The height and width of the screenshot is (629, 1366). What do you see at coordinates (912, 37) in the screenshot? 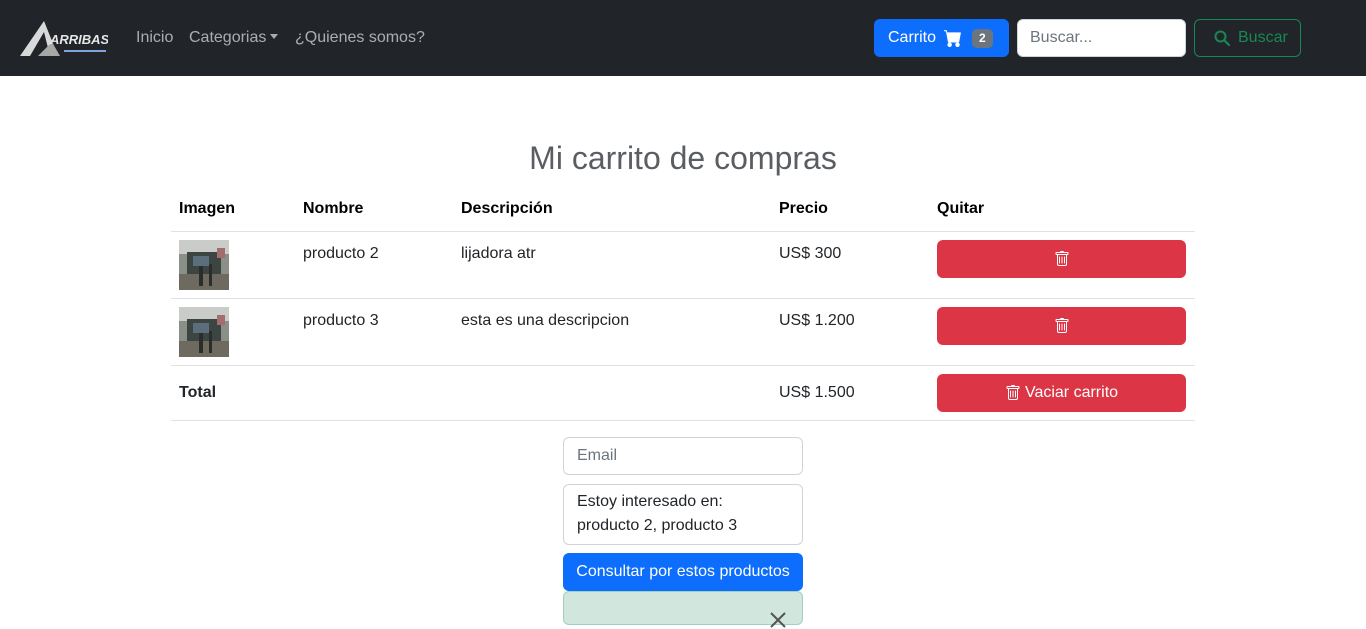
I see `cart-button-label: Carrito` at bounding box center [912, 37].